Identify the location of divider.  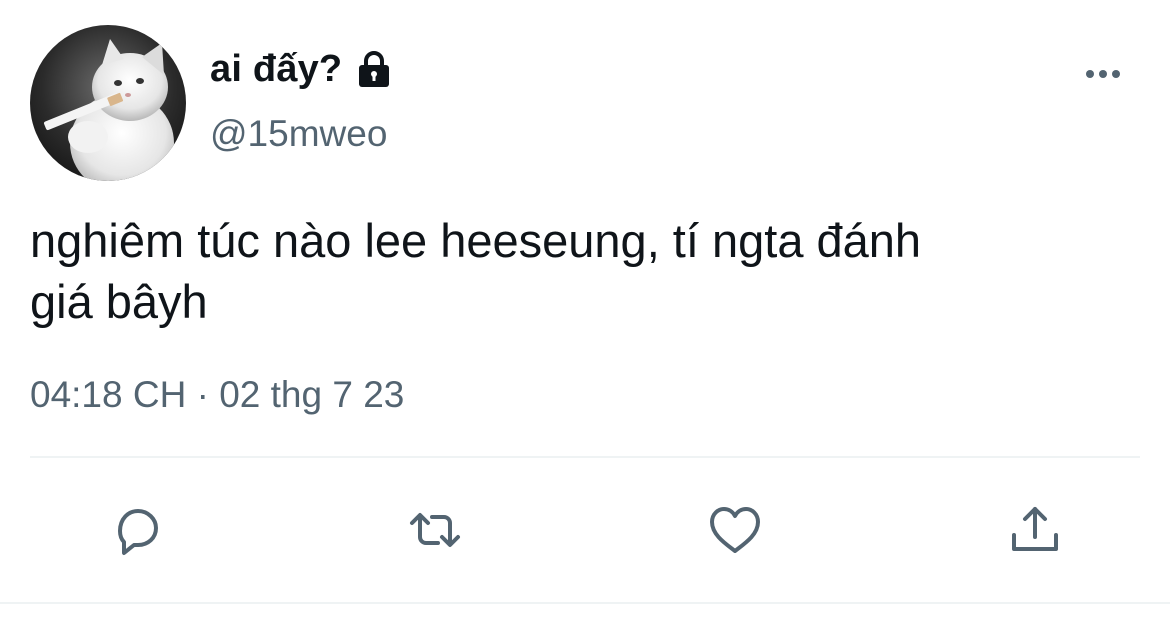
(585, 457).